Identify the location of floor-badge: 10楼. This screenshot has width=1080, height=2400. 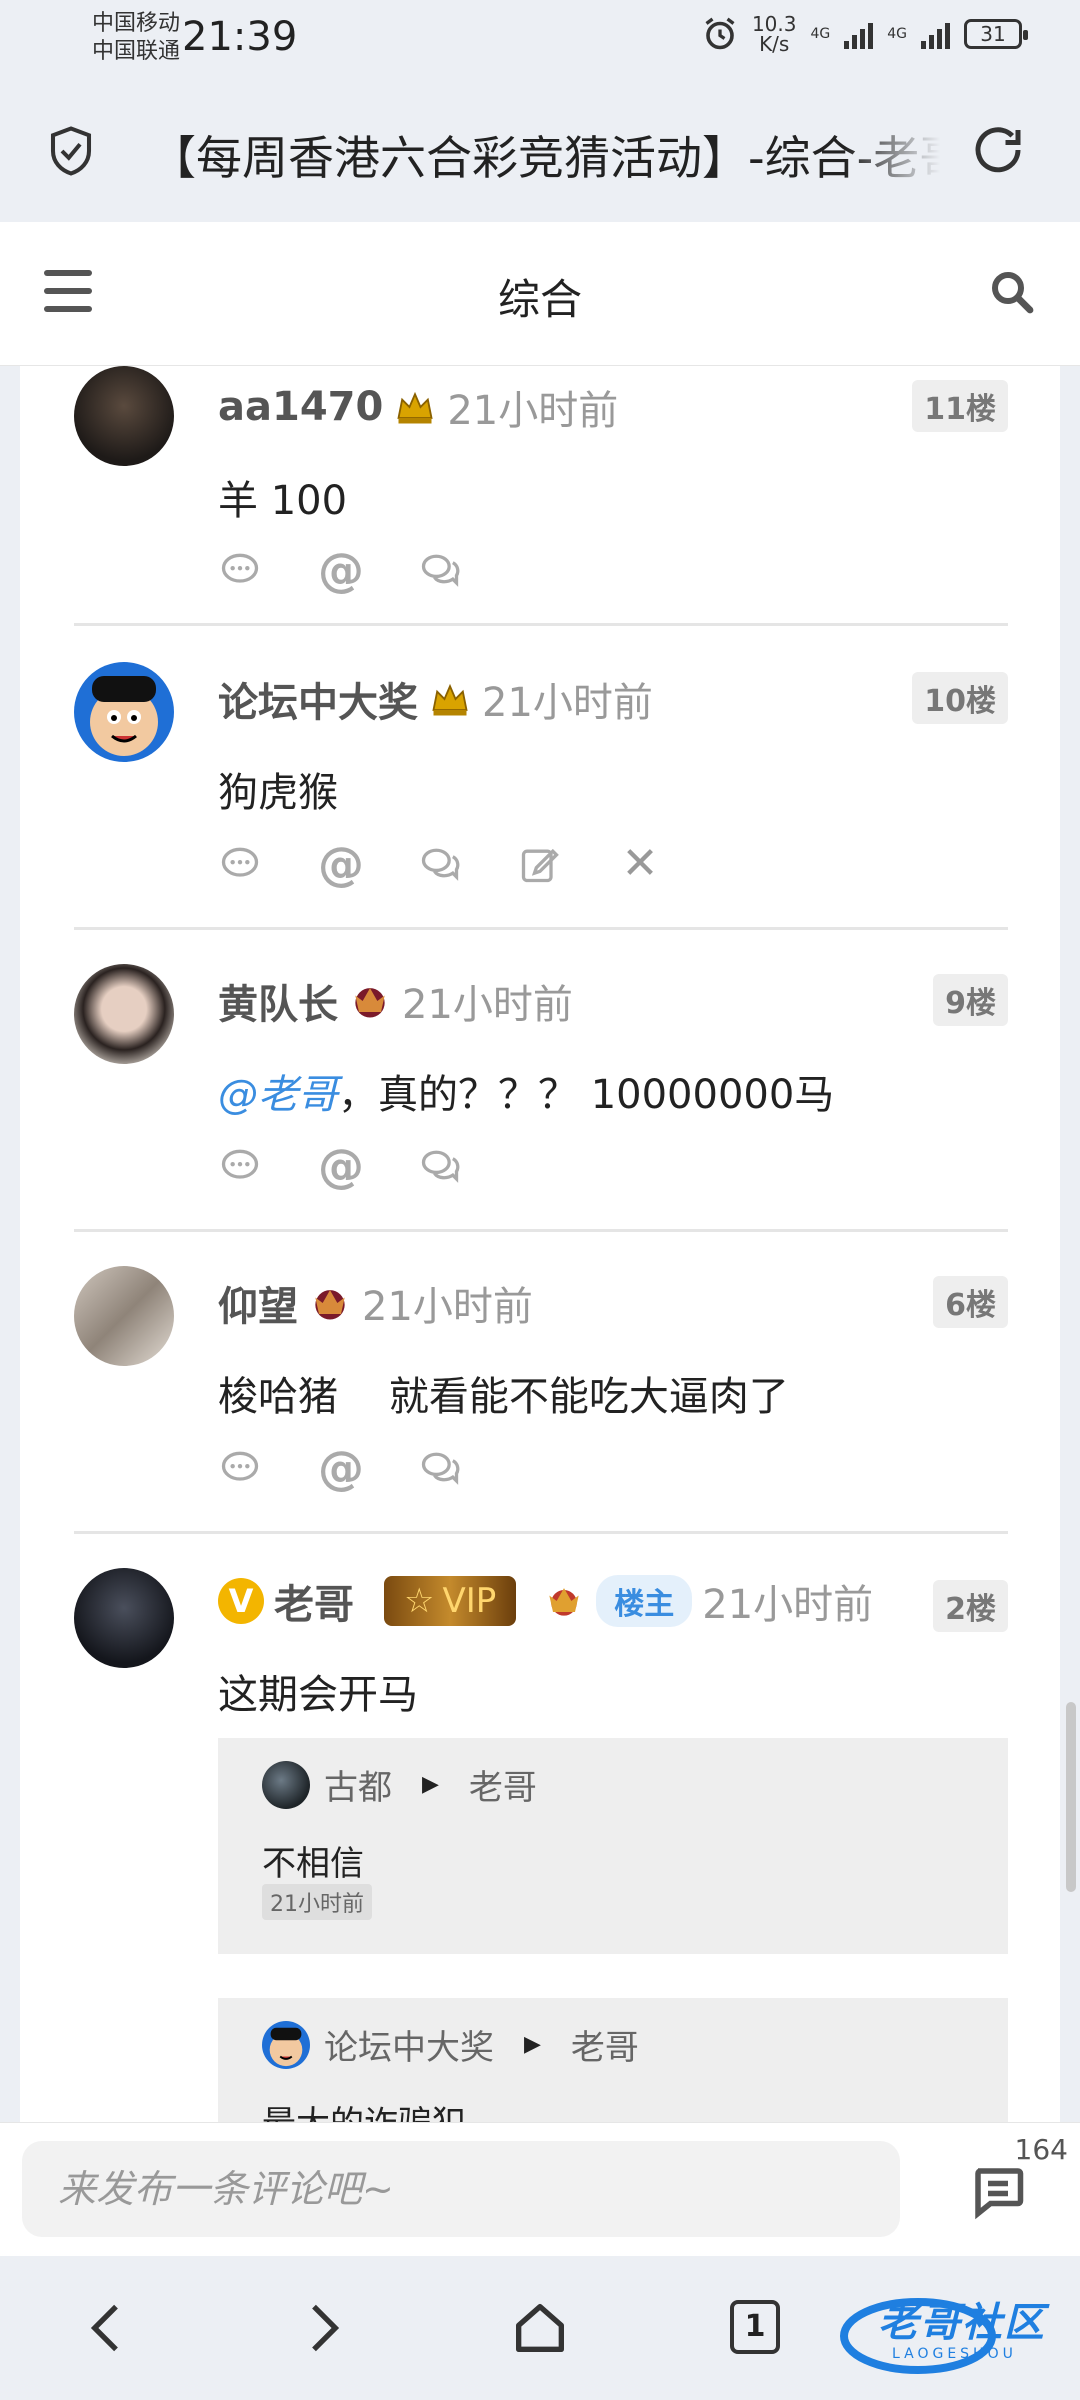
(960, 698).